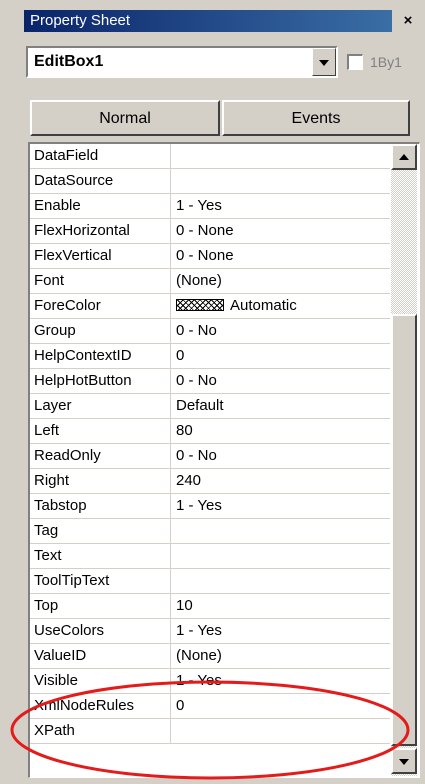 This screenshot has width=425, height=784. Describe the element at coordinates (56, 680) in the screenshot. I see `property-name: Visible` at that location.